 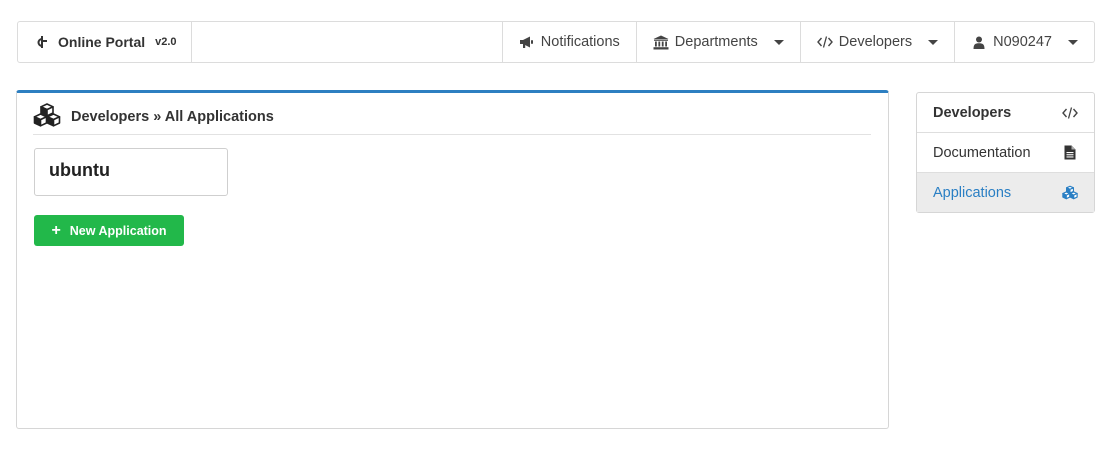 I want to click on sidebar-item-label: Documentation, so click(x=982, y=152).